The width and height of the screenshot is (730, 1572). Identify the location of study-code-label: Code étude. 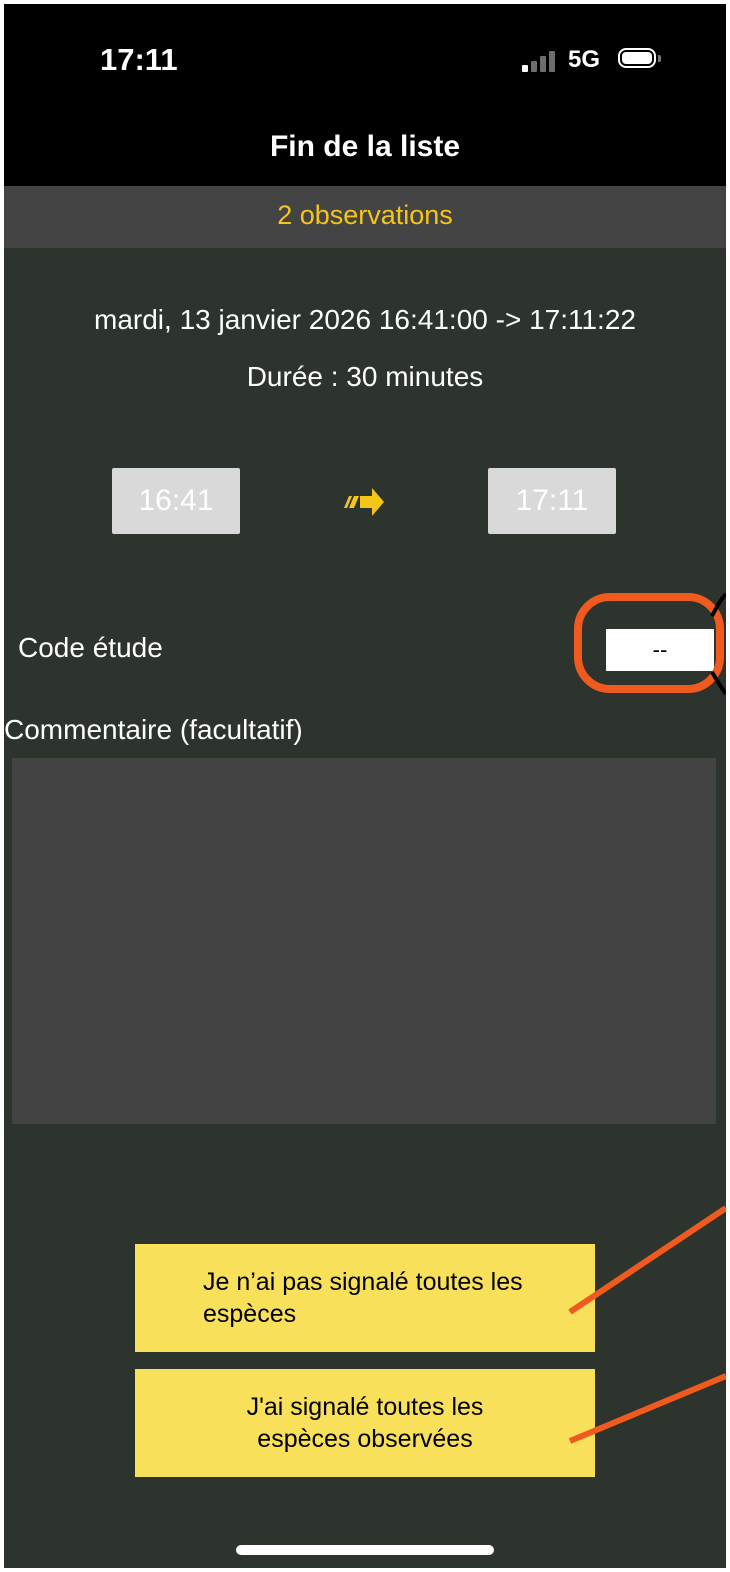
(90, 647).